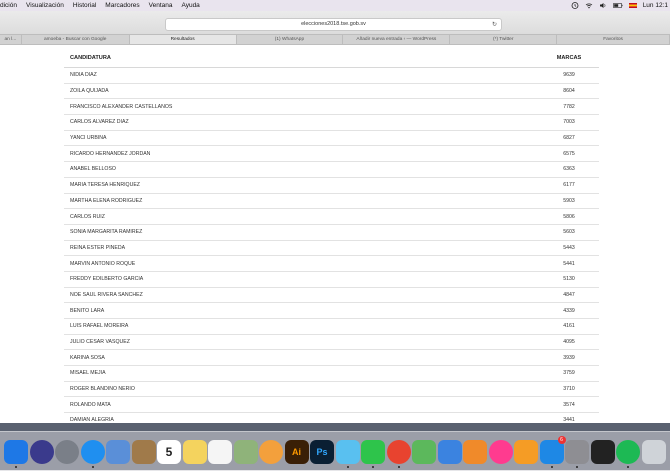  What do you see at coordinates (331, 92) in the screenshot?
I see `table-row: ZOILA QUIJADA 8604` at bounding box center [331, 92].